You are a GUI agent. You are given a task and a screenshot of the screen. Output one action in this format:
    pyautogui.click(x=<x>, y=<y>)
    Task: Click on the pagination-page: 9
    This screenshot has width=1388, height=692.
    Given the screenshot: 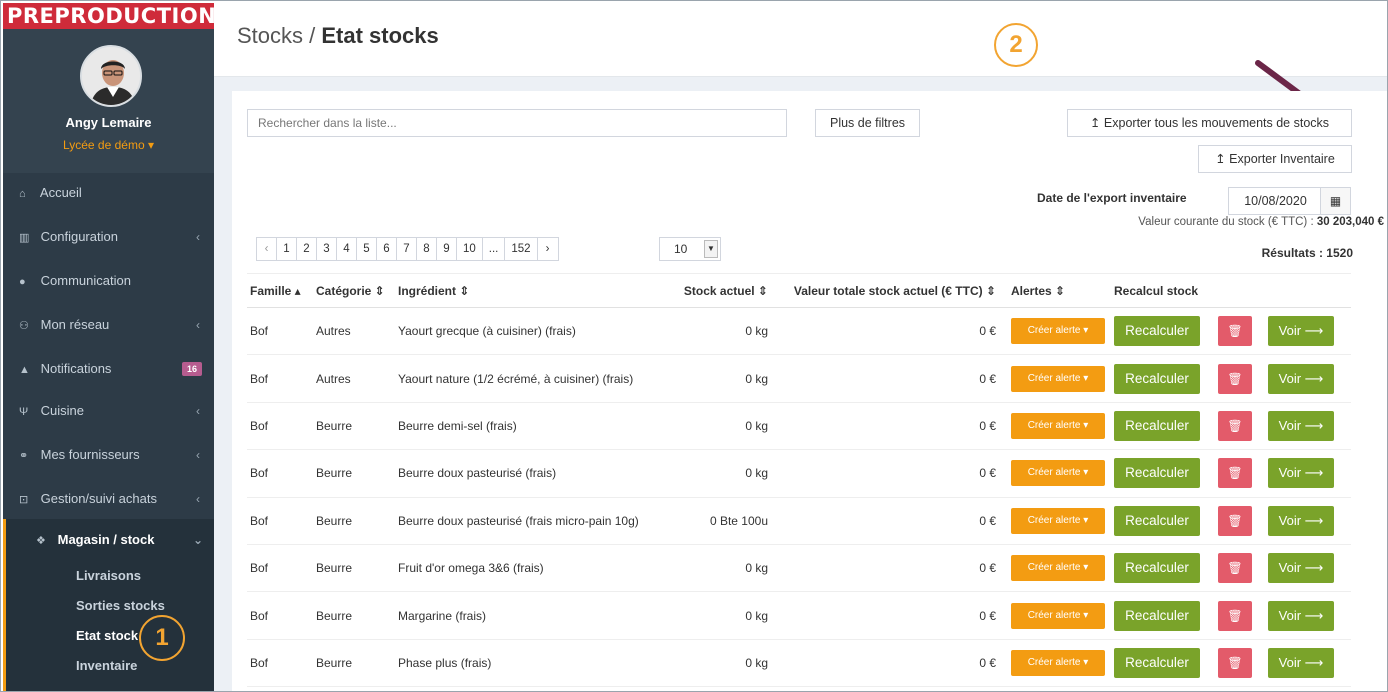 What is the action you would take?
    pyautogui.click(x=447, y=249)
    